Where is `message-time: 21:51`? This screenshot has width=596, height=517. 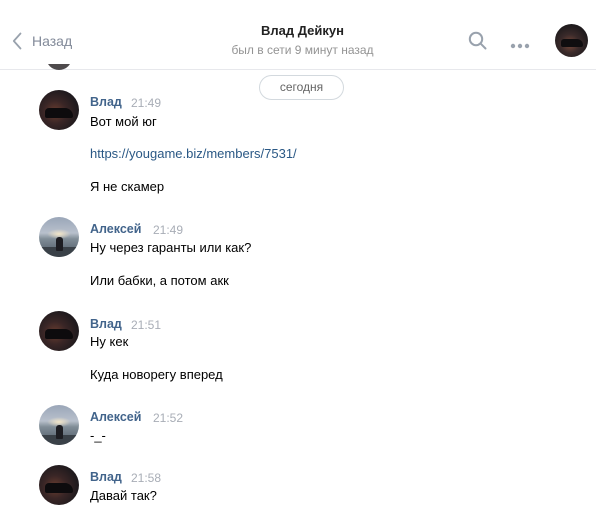 message-time: 21:51 is located at coordinates (146, 325).